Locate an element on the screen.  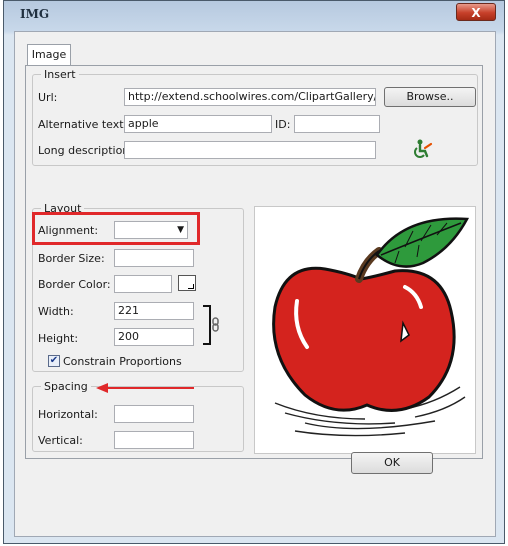
vertical-label: Vertical: is located at coordinates (60, 440).